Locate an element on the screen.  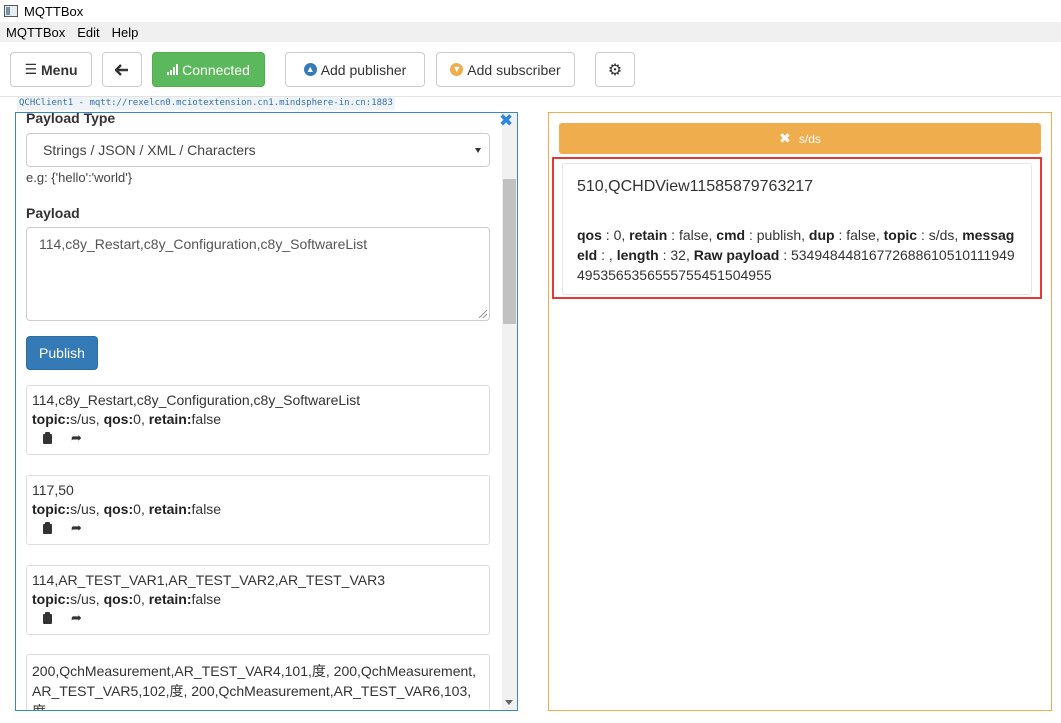
menu-button-label: Menu is located at coordinates (59, 69).